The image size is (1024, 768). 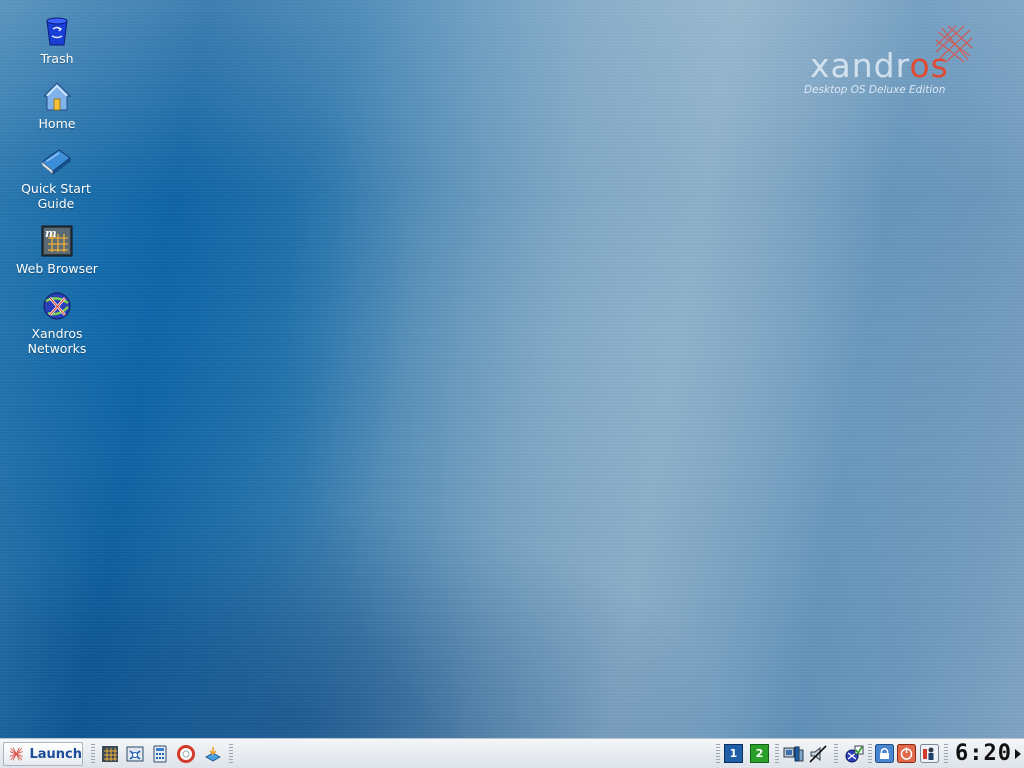 What do you see at coordinates (512, 753) in the screenshot?
I see `taskbar: Launch 1 2 6:20` at bounding box center [512, 753].